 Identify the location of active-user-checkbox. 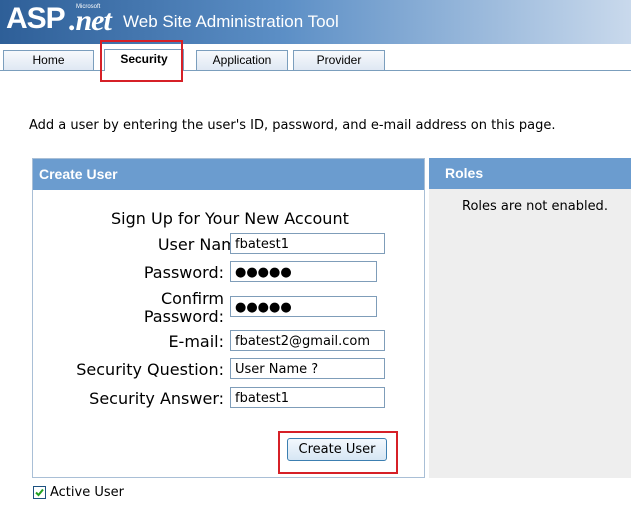
(39, 492).